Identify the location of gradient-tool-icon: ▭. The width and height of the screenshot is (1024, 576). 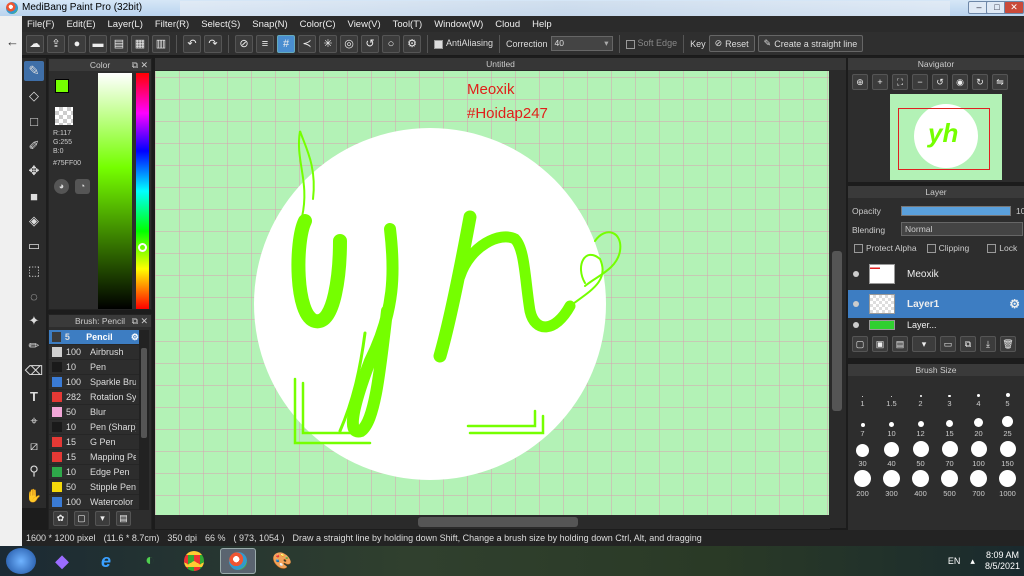
(34, 246).